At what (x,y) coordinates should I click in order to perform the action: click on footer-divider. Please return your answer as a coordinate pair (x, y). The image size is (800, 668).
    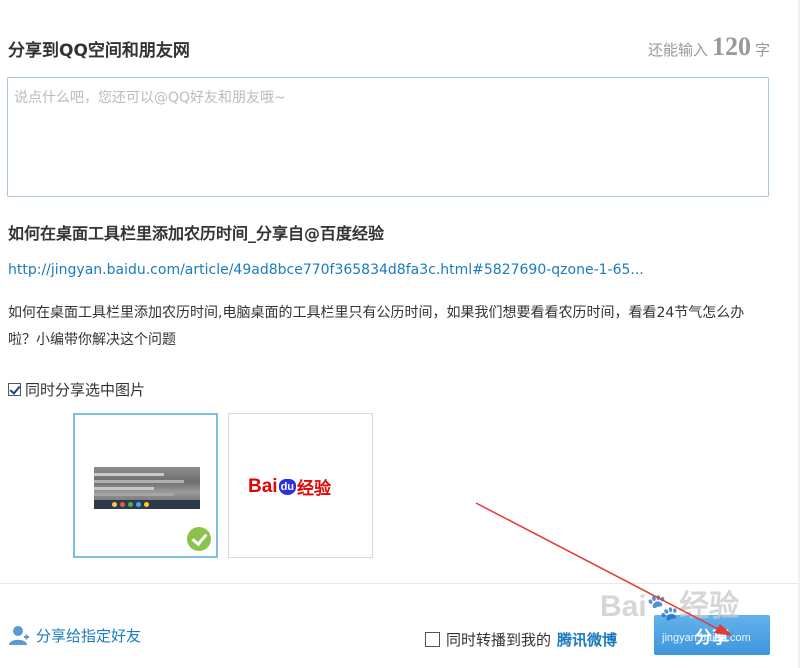
    Looking at the image, I should click on (400, 583).